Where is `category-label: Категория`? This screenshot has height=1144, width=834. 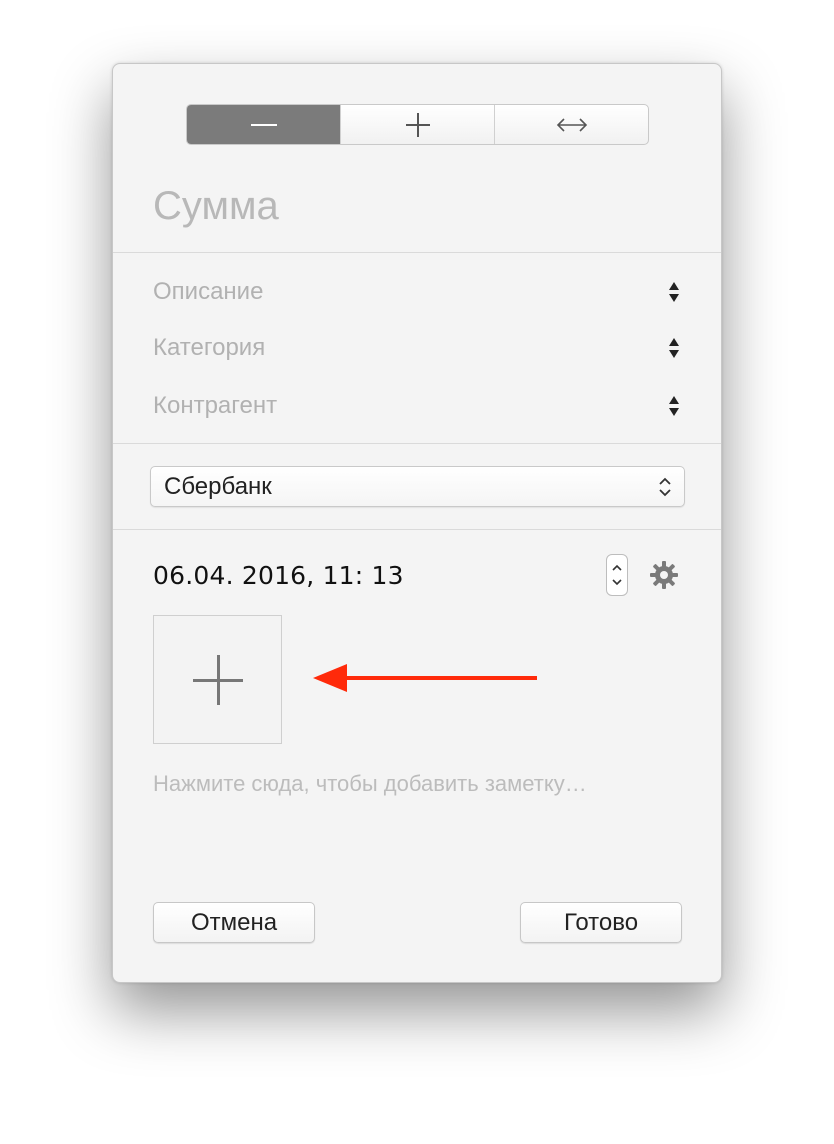
category-label: Категория is located at coordinates (209, 347).